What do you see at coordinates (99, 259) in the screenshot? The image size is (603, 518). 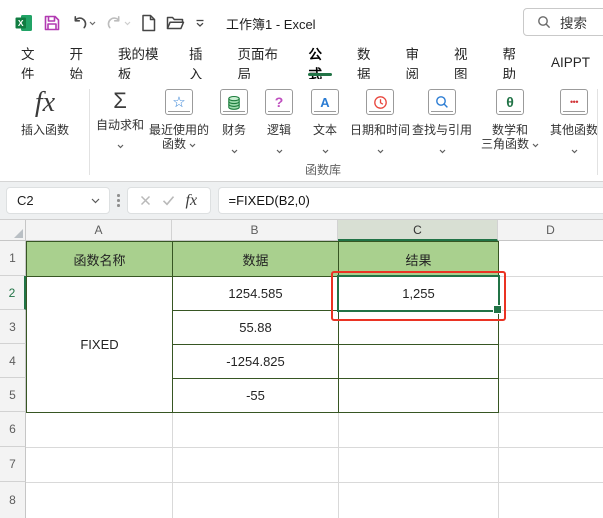 I see `cell-A1: 函数名称` at bounding box center [99, 259].